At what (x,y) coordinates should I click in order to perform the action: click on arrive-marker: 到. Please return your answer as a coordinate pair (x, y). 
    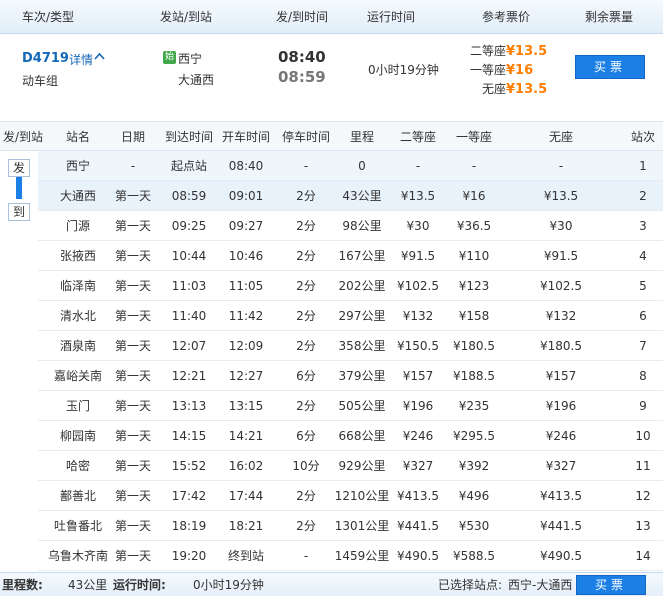
    Looking at the image, I should click on (19, 212).